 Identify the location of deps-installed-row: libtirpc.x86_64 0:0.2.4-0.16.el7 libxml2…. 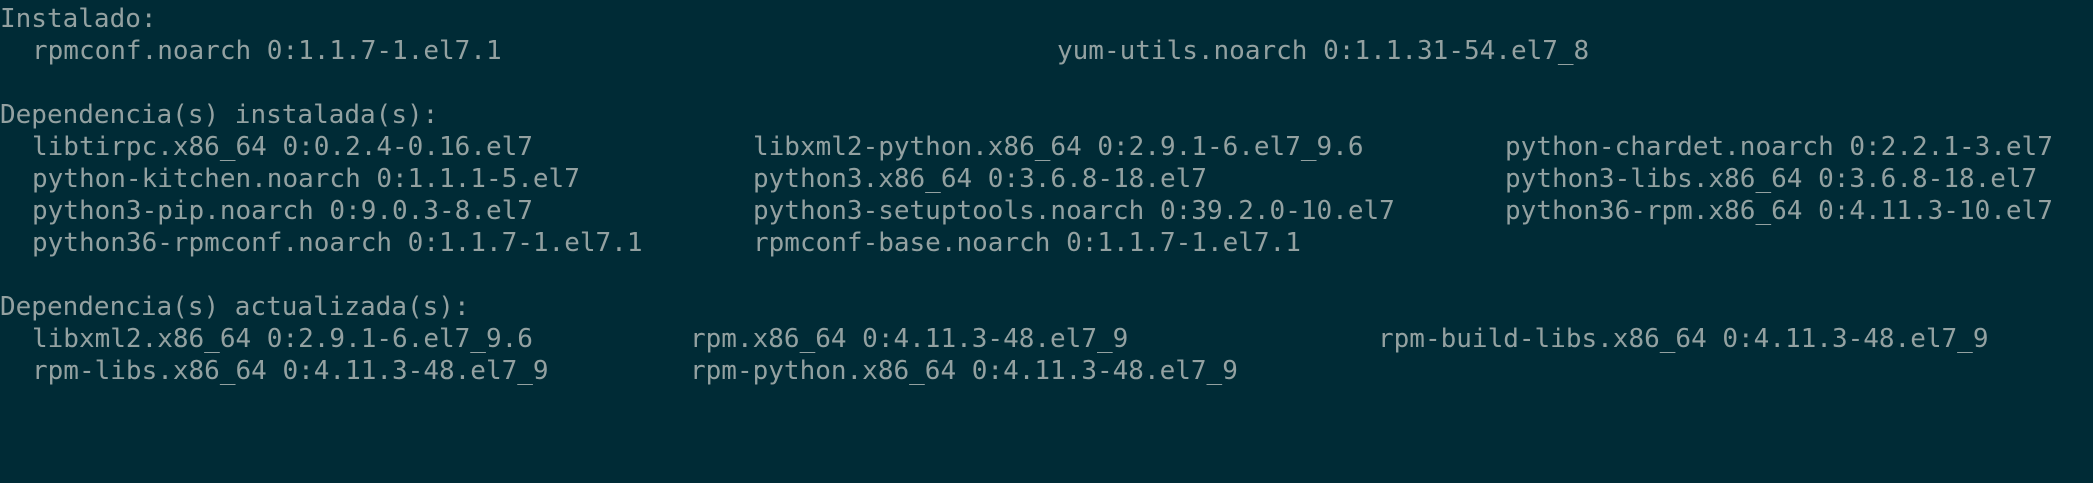
(1026, 147).